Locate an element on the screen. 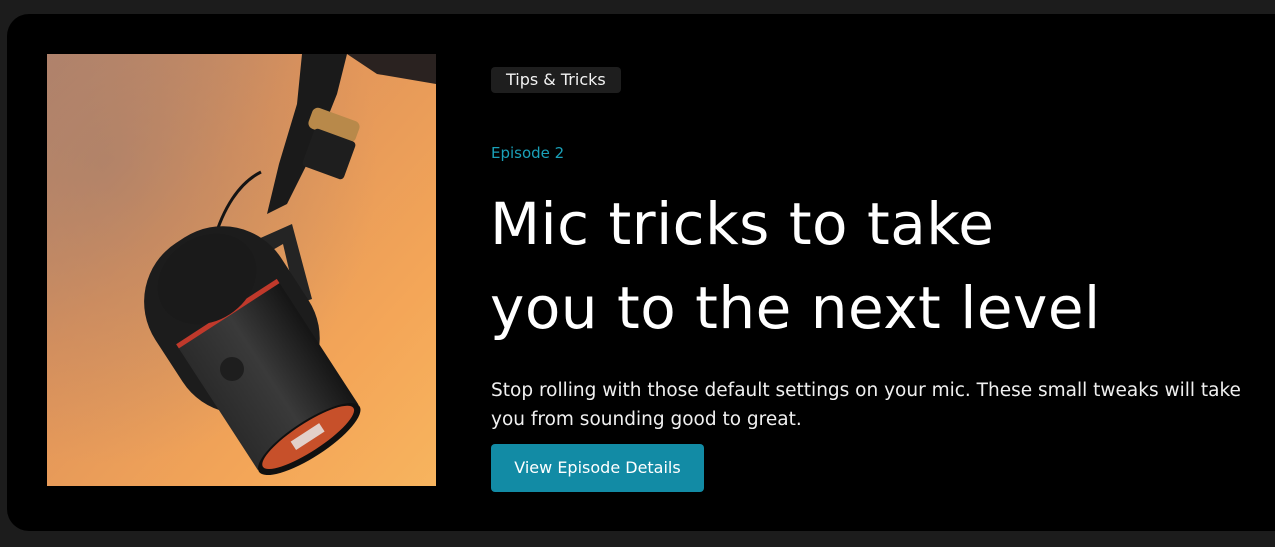 The image size is (1275, 547). episode-title-line-2: you to the next level is located at coordinates (795, 308).